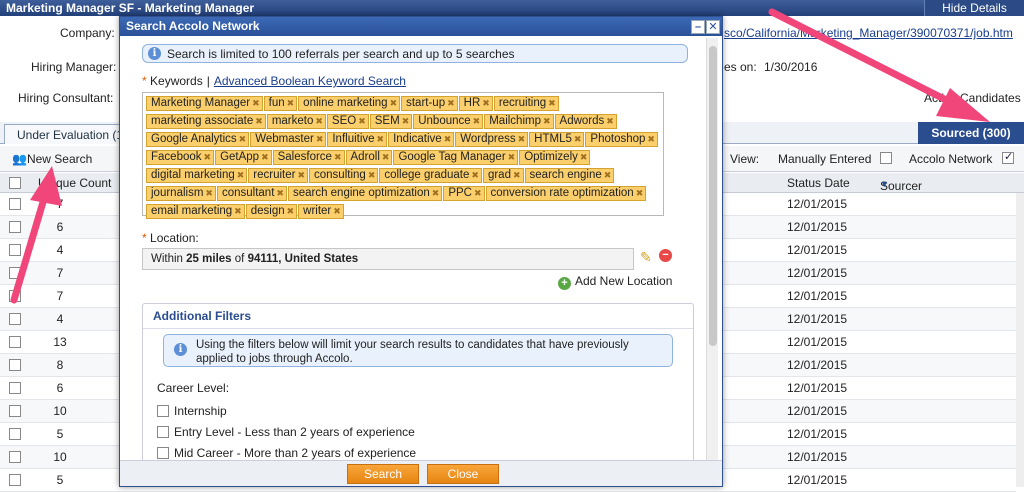  I want to click on dialog-scrollbar, so click(712, 249).